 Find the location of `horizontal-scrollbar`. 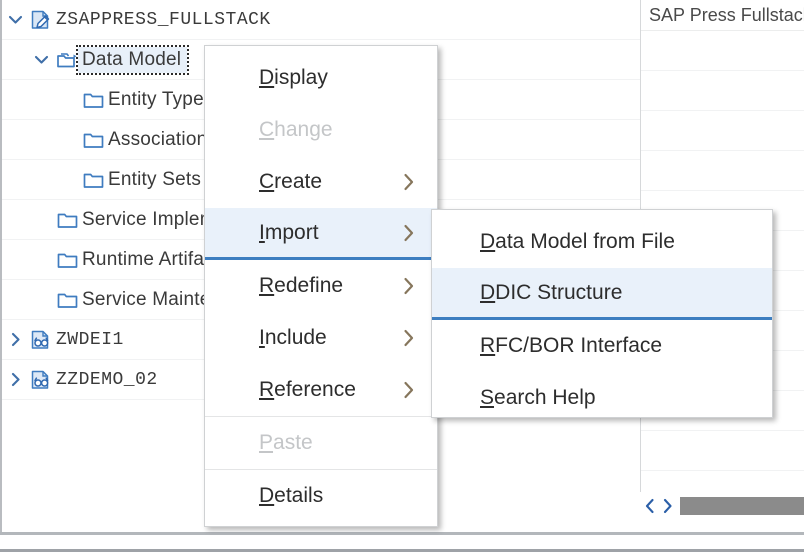

horizontal-scrollbar is located at coordinates (722, 506).